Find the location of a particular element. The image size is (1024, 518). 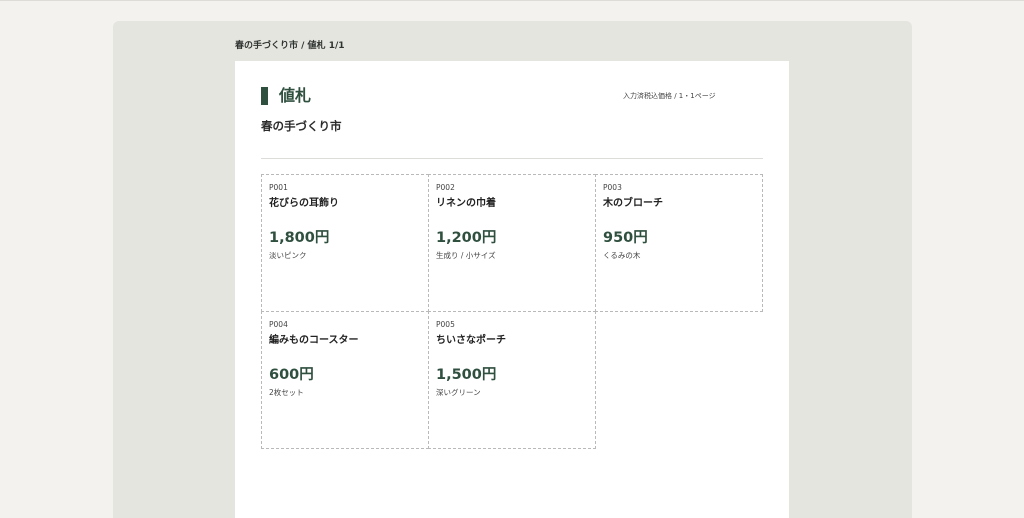

item-code: P003 is located at coordinates (612, 187).